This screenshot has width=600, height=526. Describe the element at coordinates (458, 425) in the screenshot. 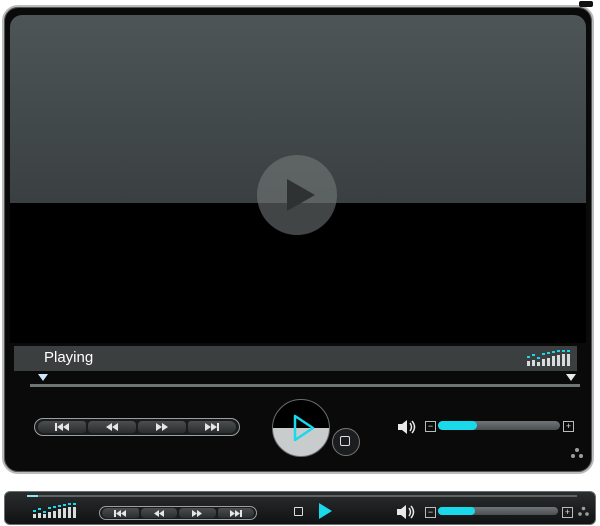

I see `volume-level-fill` at that location.